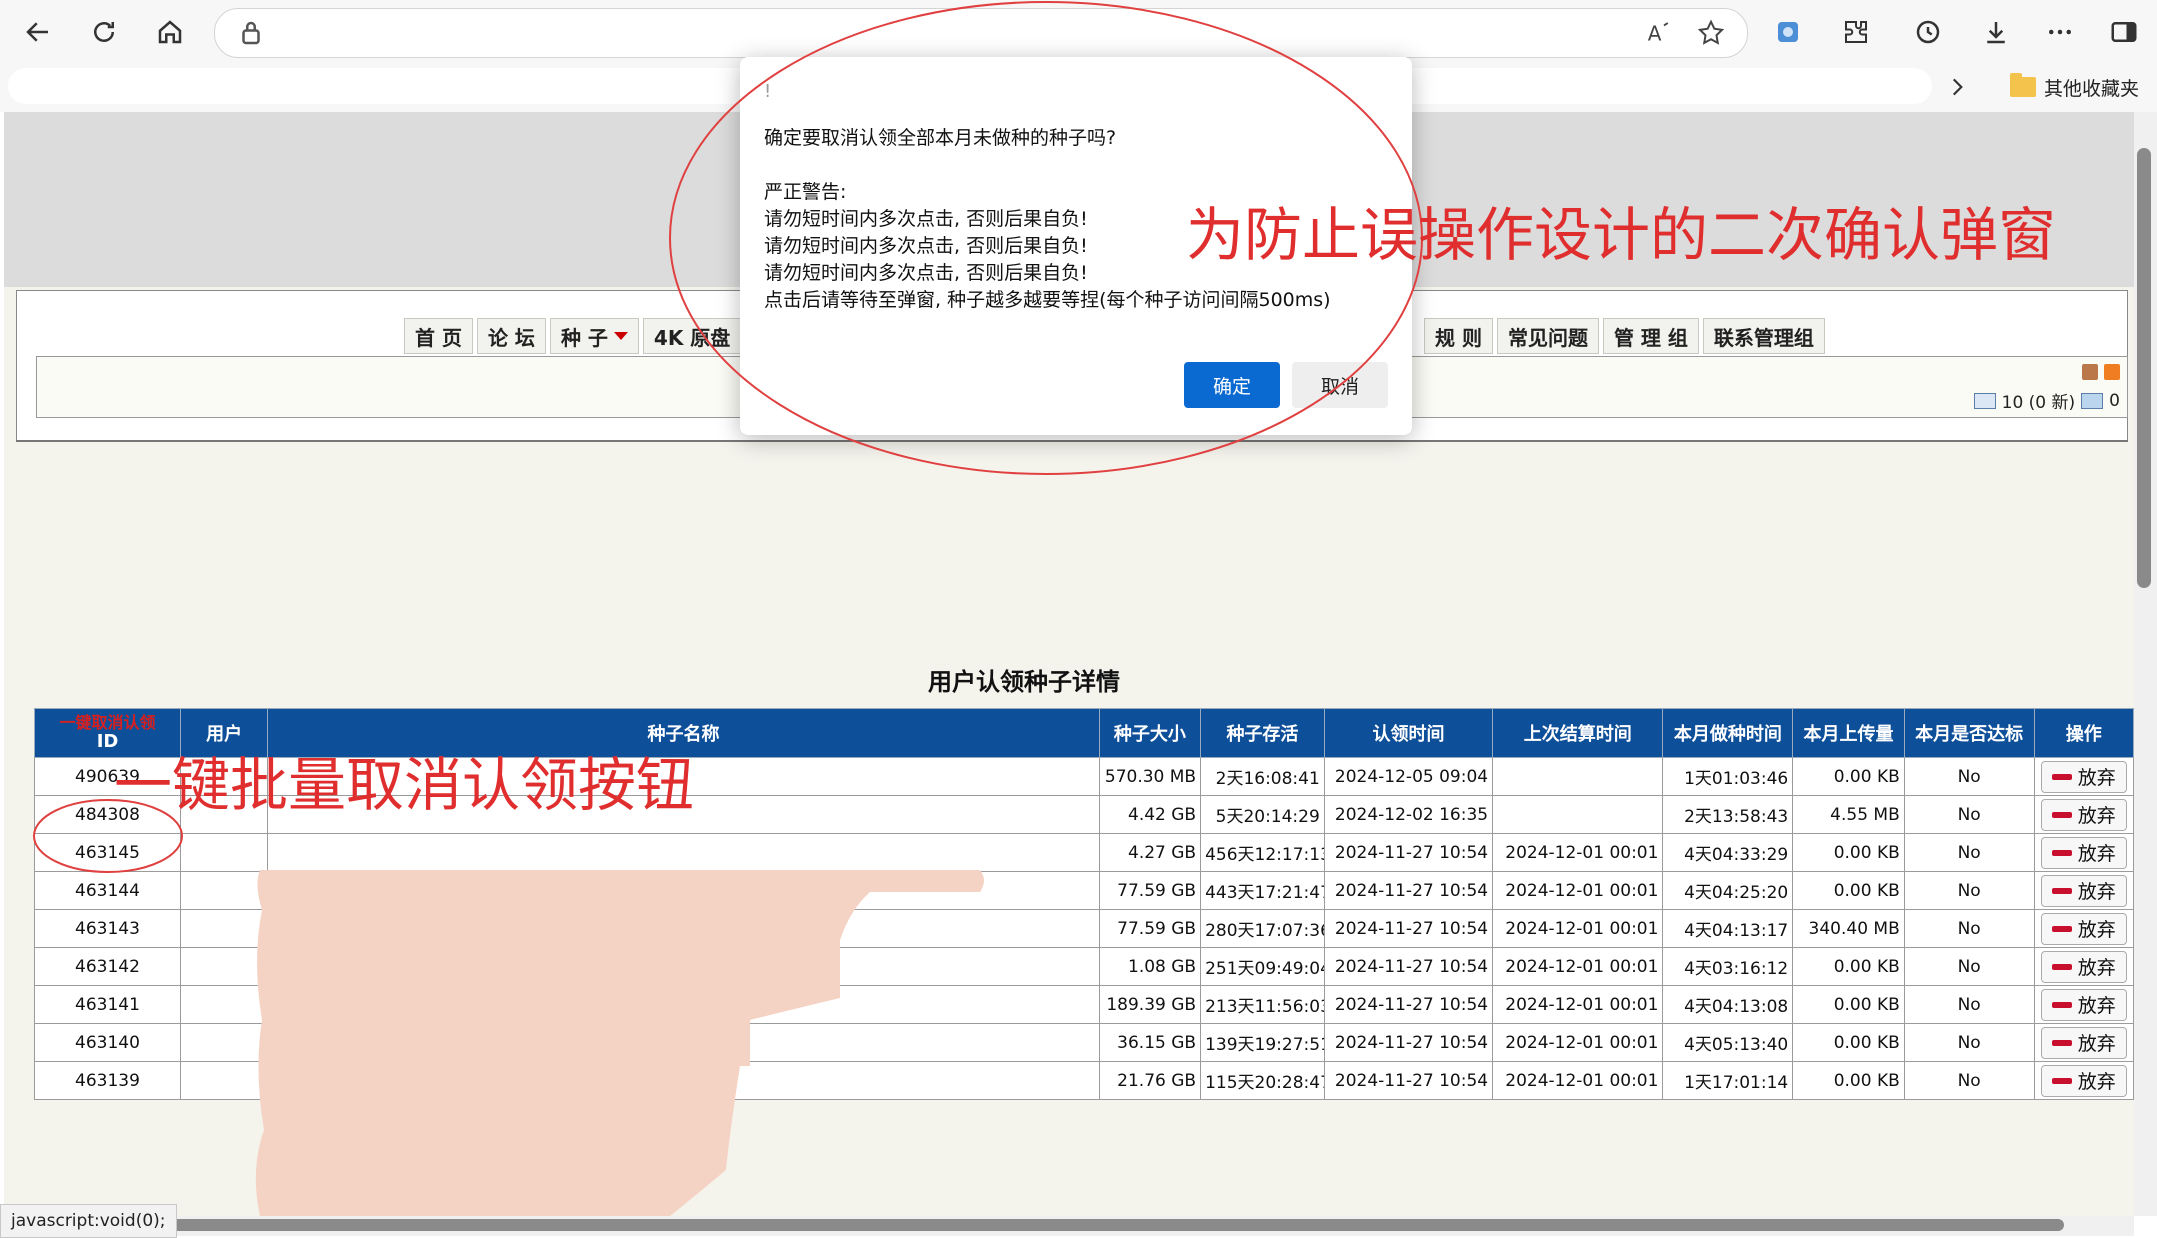 The height and width of the screenshot is (1238, 2157). What do you see at coordinates (1150, 776) in the screenshot?
I see `cell-size: 570.30 MB` at bounding box center [1150, 776].